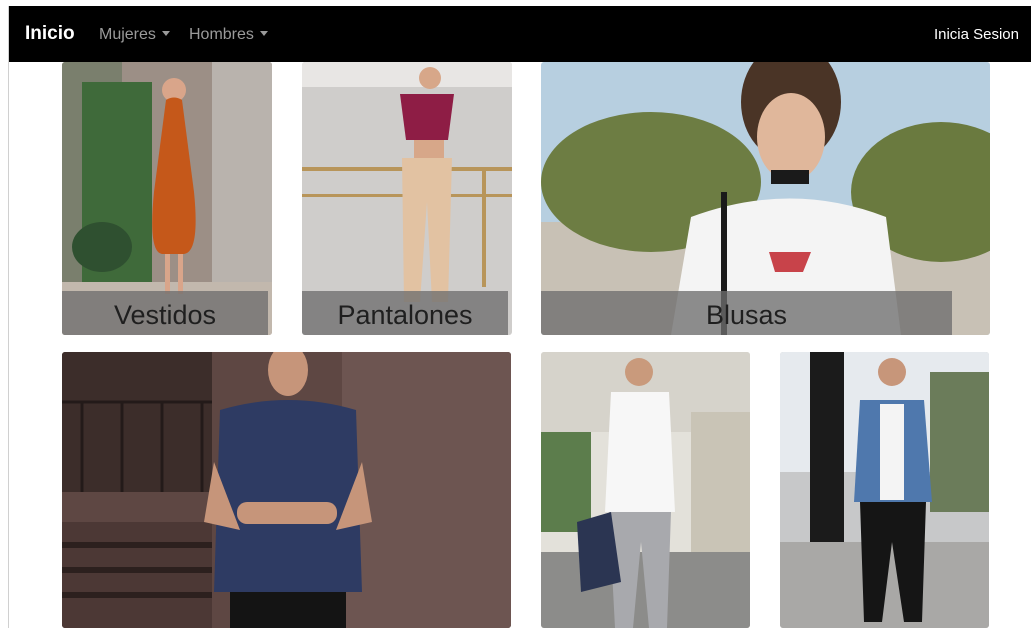  What do you see at coordinates (167, 198) in the screenshot?
I see `category-card-vestidos: Vestidos` at bounding box center [167, 198].